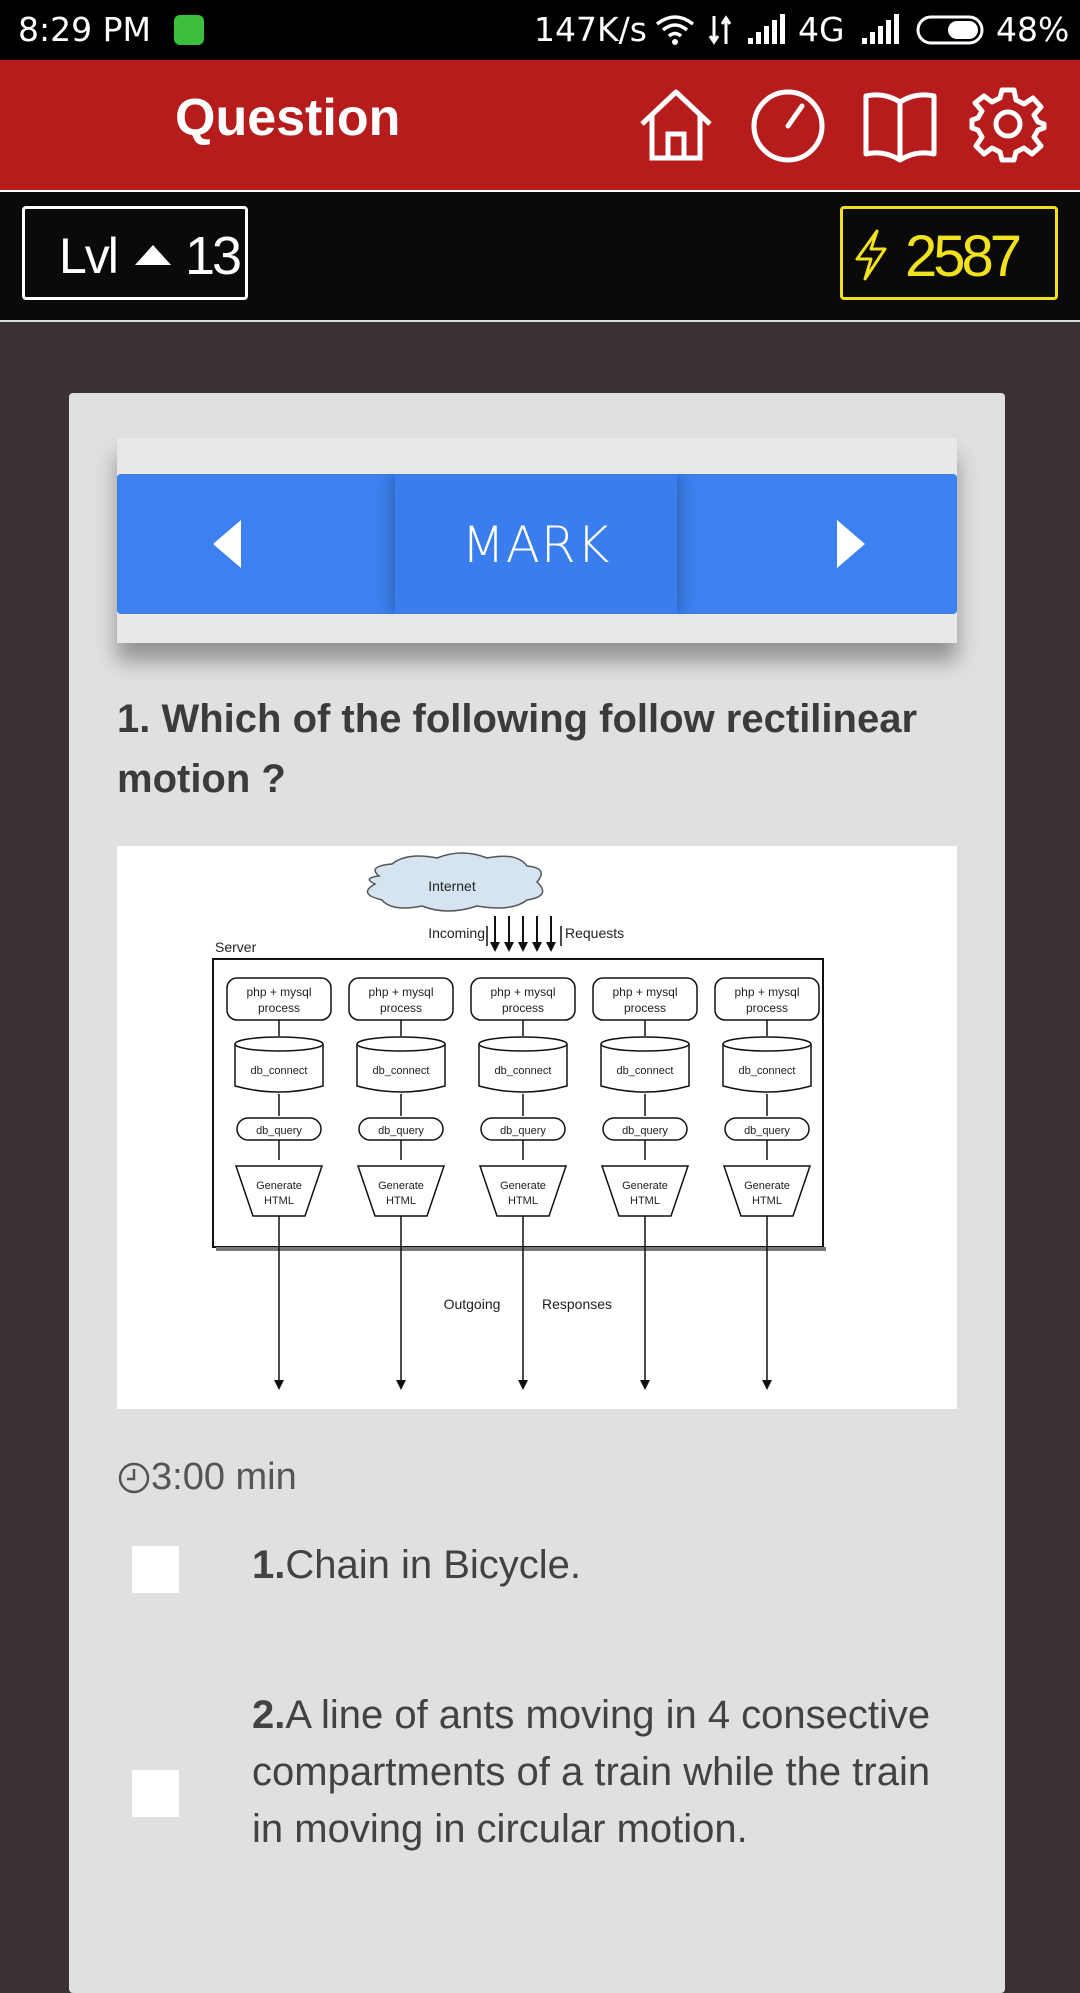 Image resolution: width=1080 pixels, height=1993 pixels. Describe the element at coordinates (417, 1565) in the screenshot. I see `option-1-text: 1.Chain in Bicycle.` at that location.